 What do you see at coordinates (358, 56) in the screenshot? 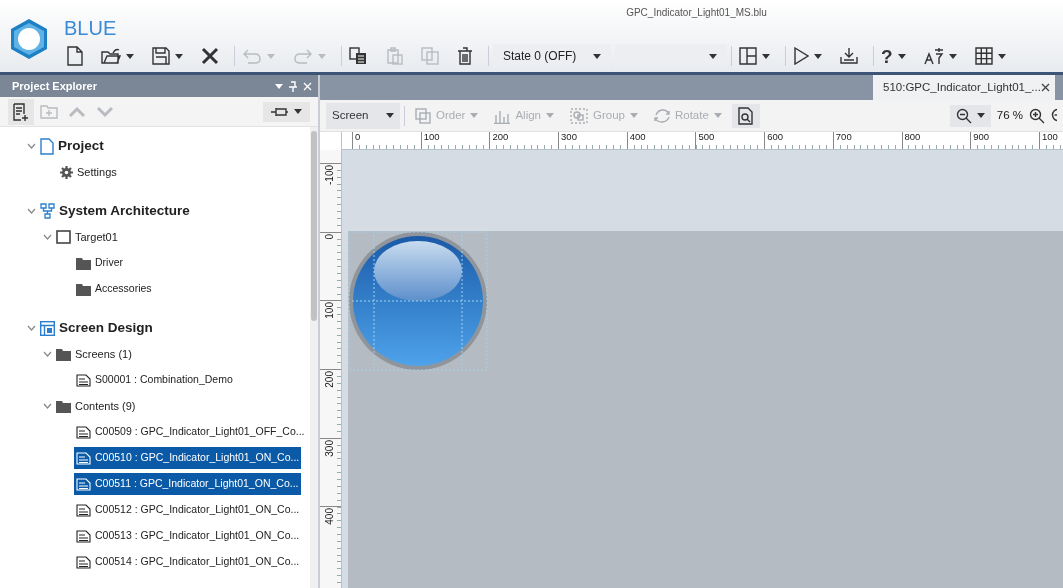
I see `copy-icon` at bounding box center [358, 56].